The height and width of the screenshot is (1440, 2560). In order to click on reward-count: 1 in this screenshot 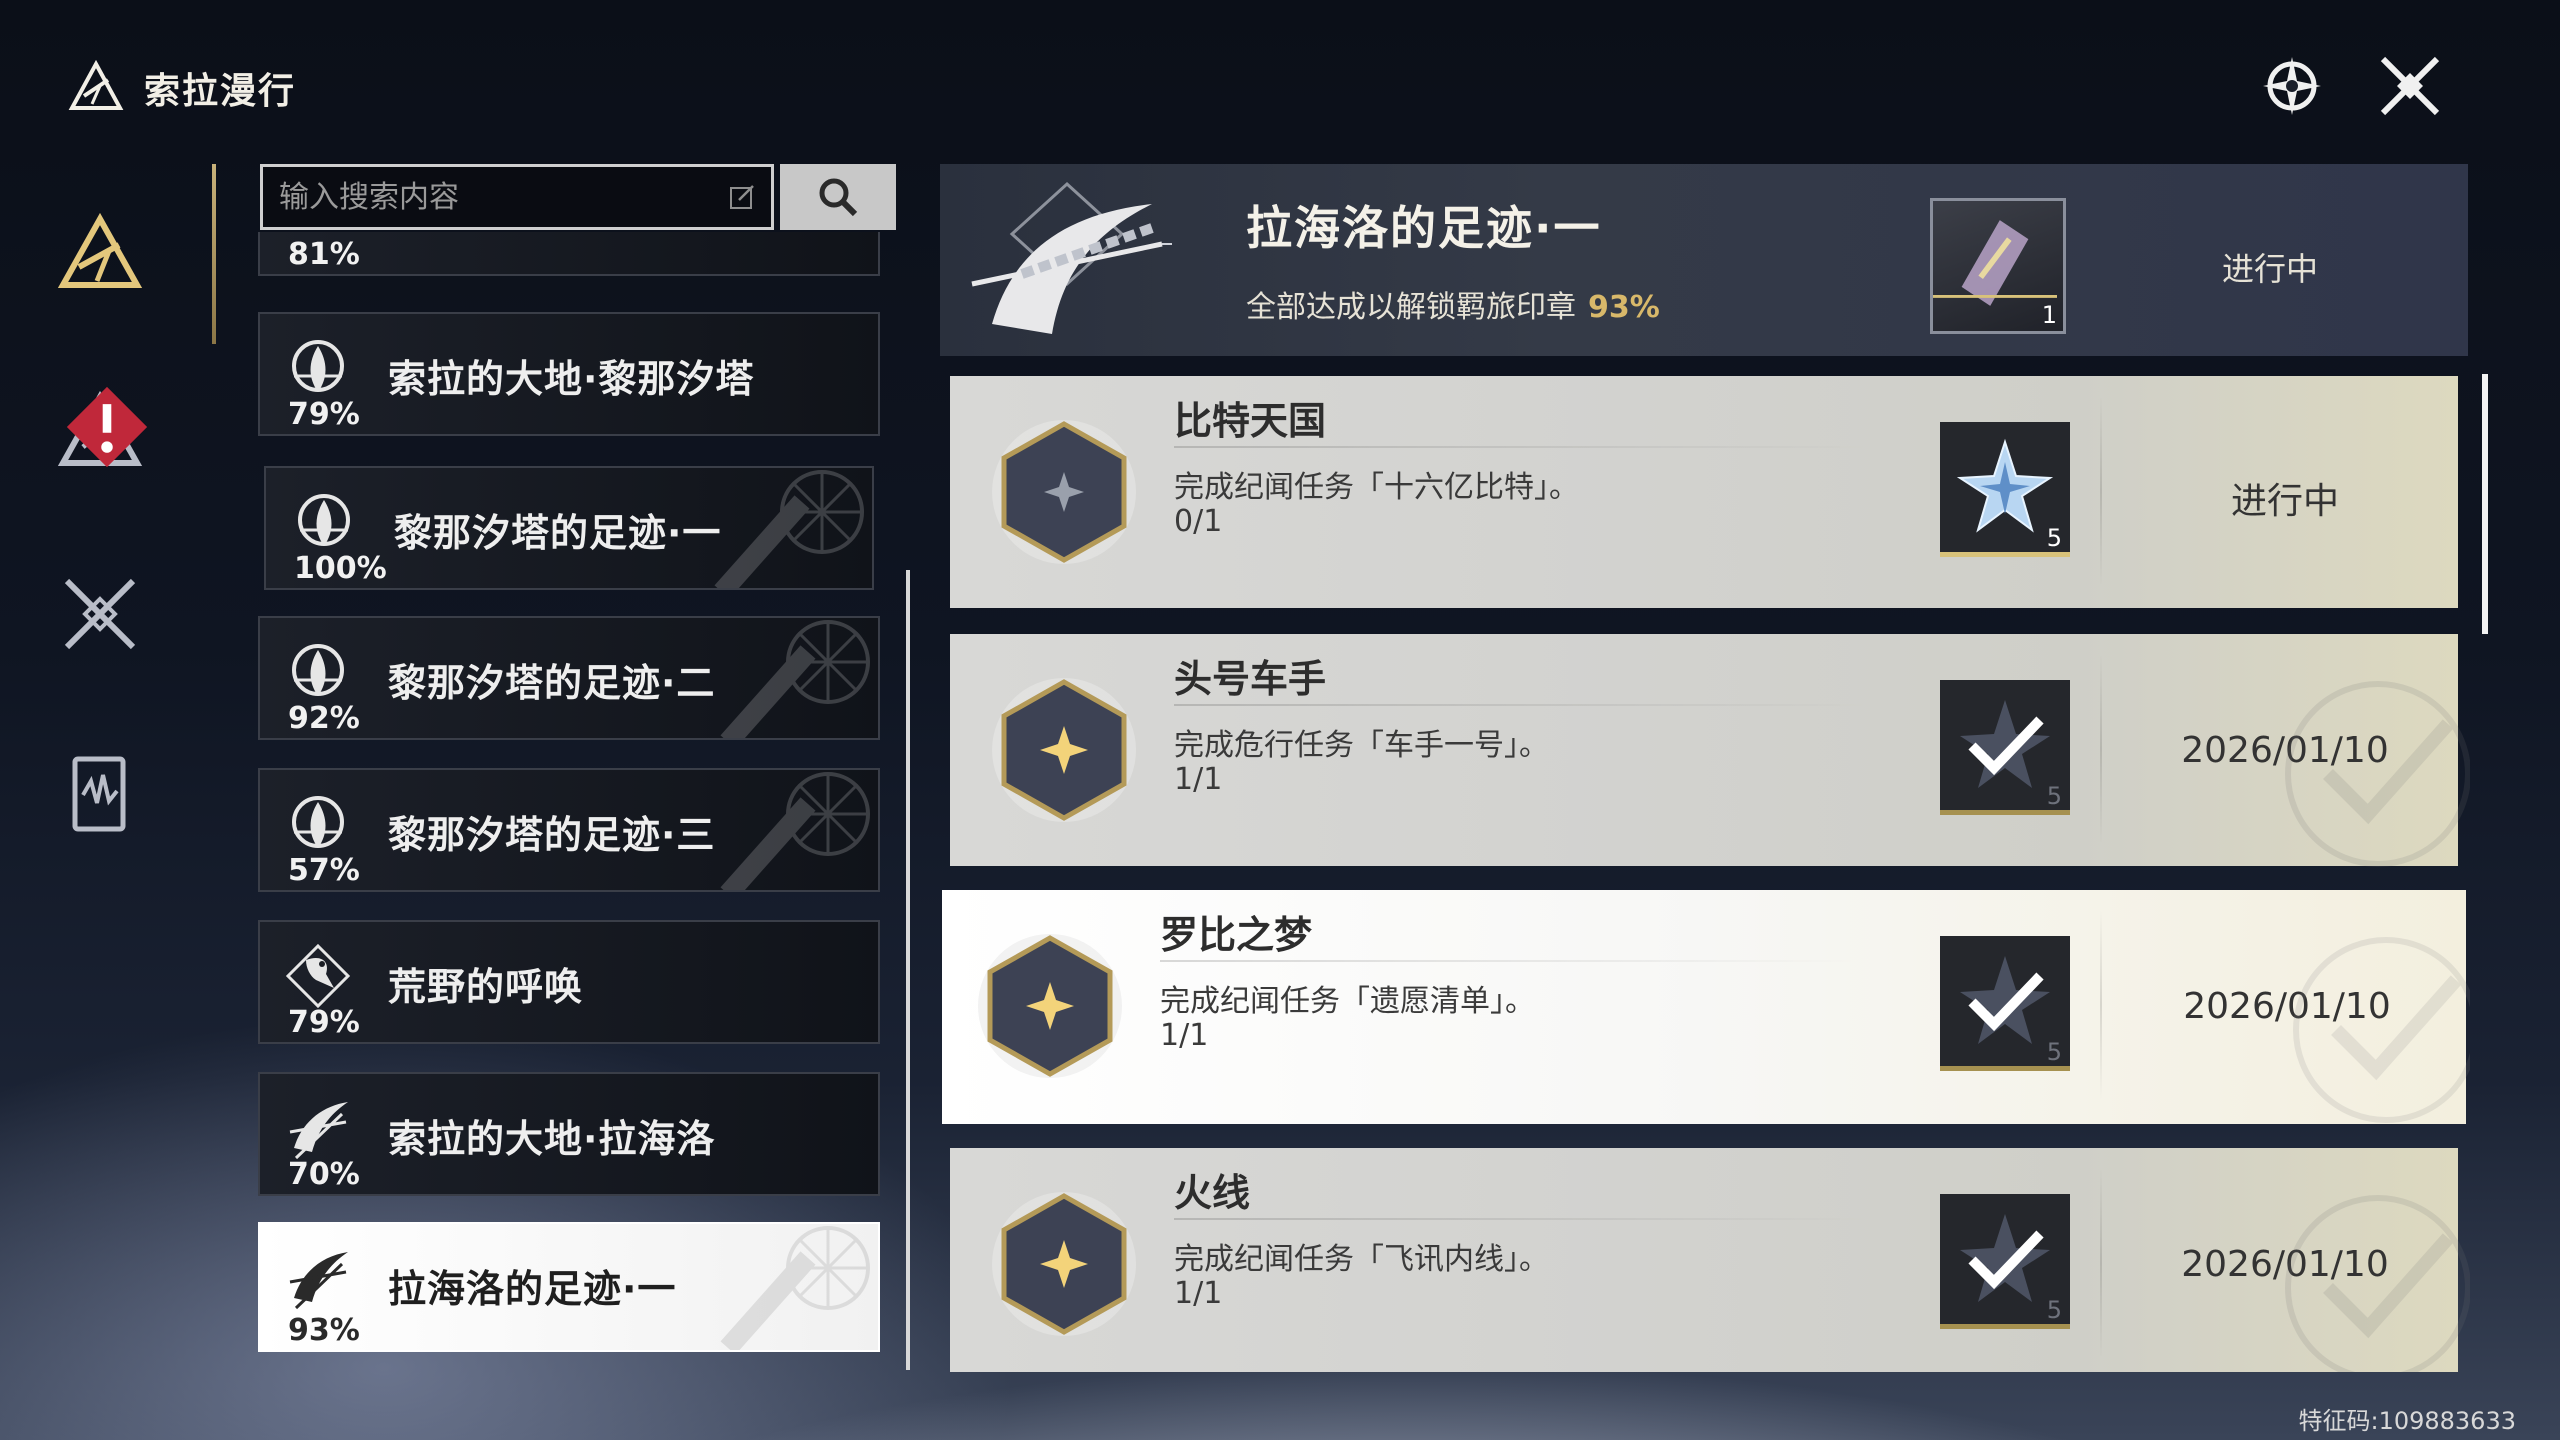, I will do `click(2049, 315)`.